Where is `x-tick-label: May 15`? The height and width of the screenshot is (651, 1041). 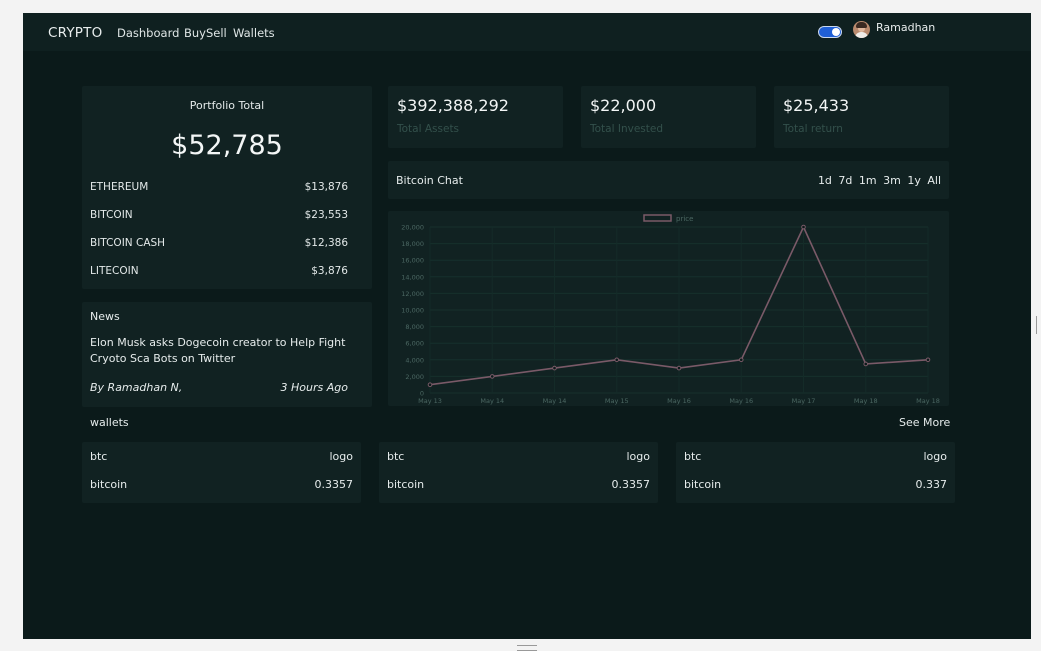
x-tick-label: May 15 is located at coordinates (617, 401).